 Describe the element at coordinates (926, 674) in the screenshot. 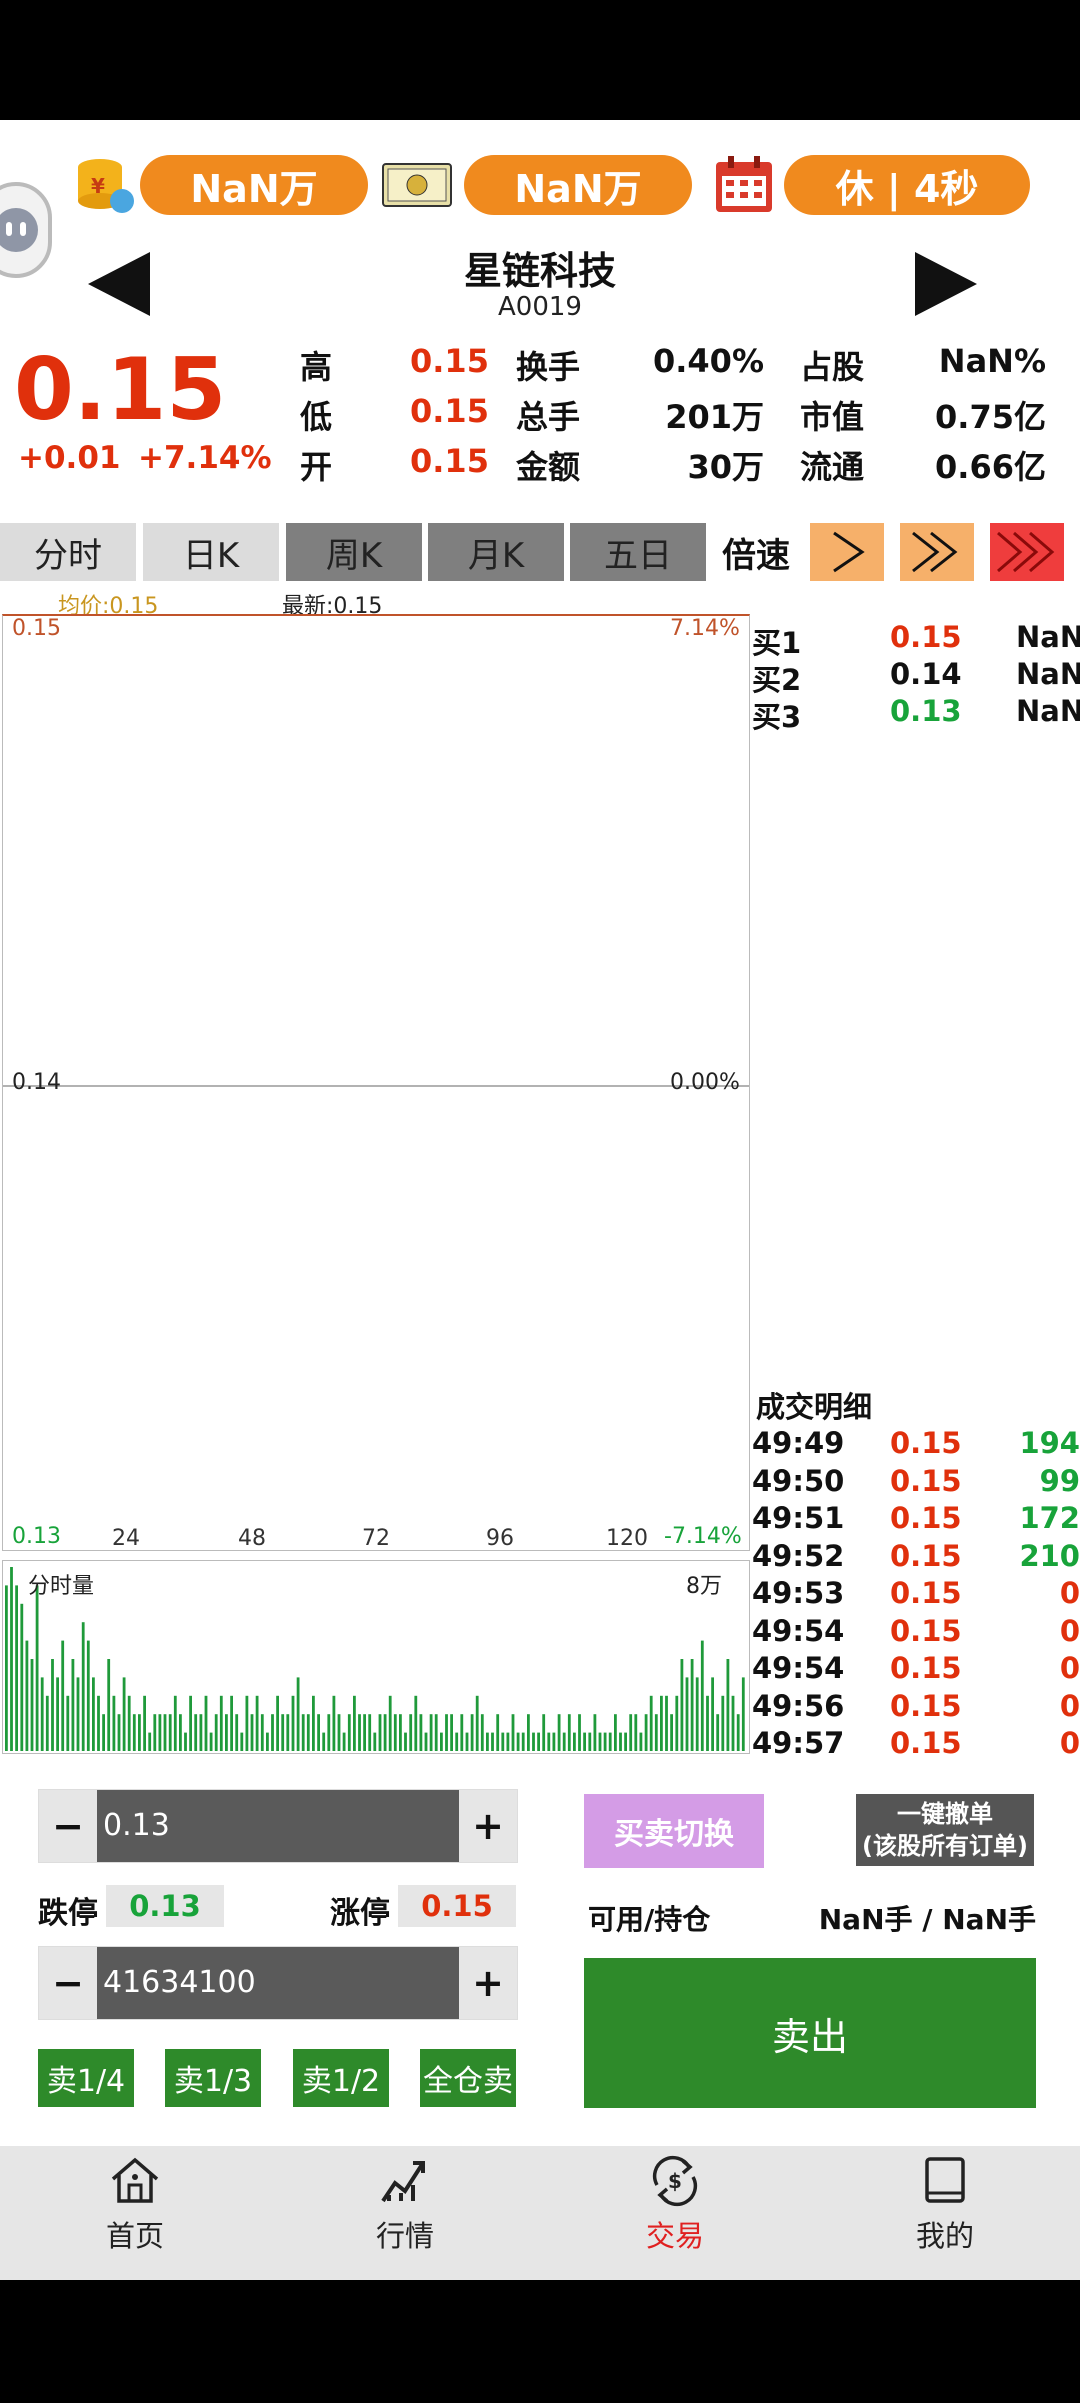

I see `orderbook-price: 0.14` at that location.